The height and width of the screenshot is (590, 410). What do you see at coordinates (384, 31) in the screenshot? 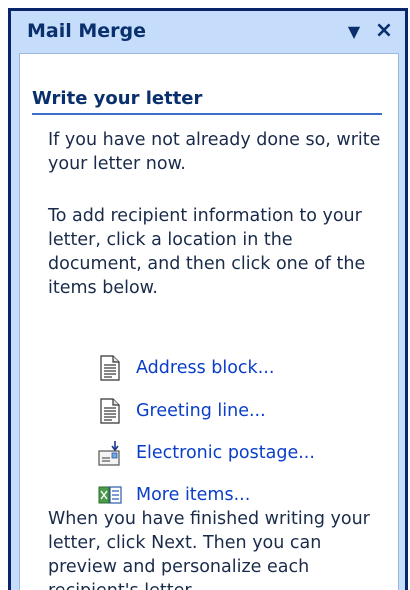
I see `close-icon: ×` at bounding box center [384, 31].